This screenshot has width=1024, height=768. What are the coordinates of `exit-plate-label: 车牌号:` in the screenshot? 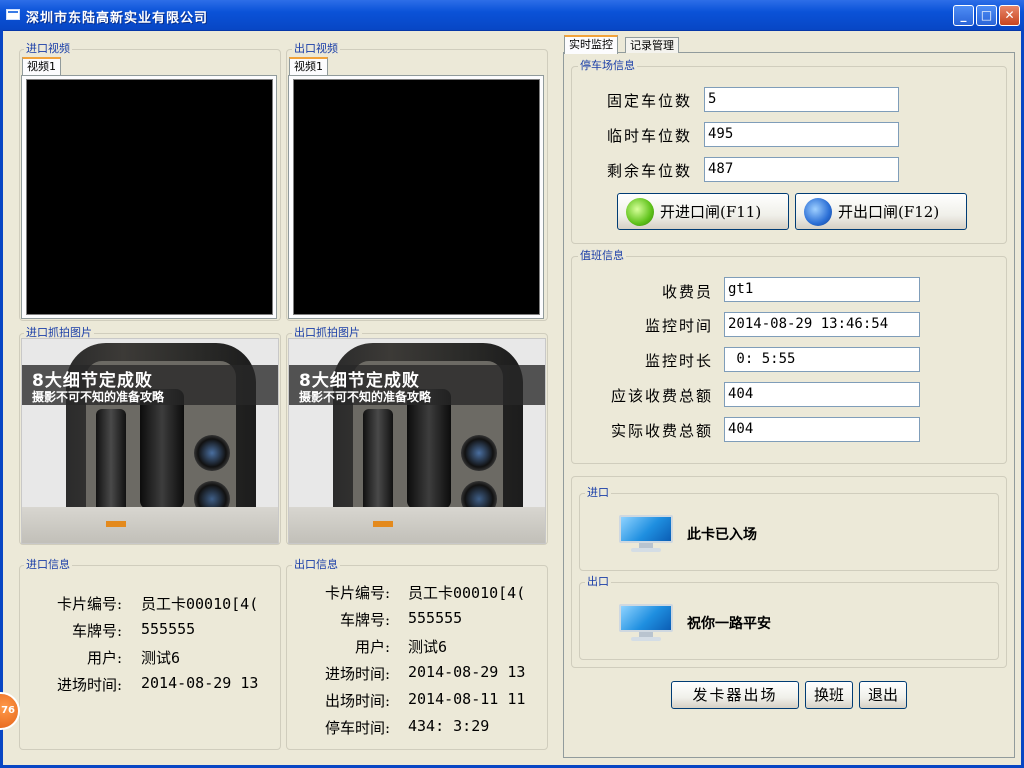 It's located at (364, 620).